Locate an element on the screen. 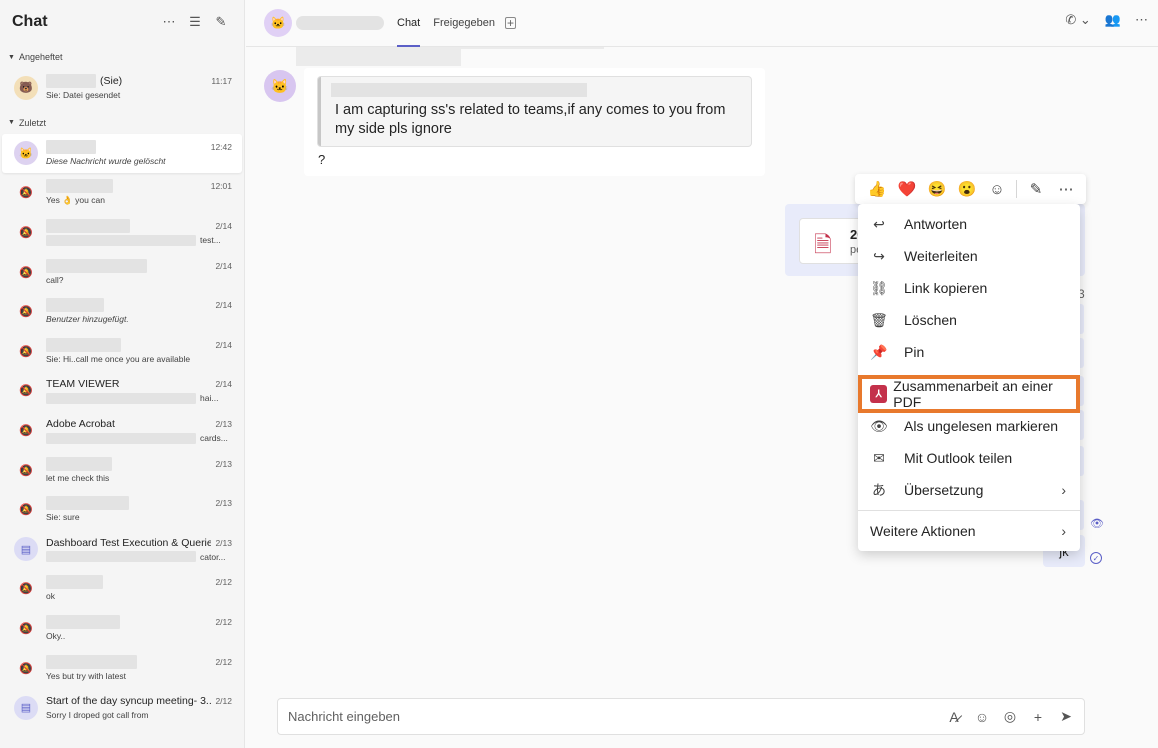 This screenshot has height=748, width=1158. chat-list-item: 🔕 2/13 Sie: sure is located at coordinates (122, 510).